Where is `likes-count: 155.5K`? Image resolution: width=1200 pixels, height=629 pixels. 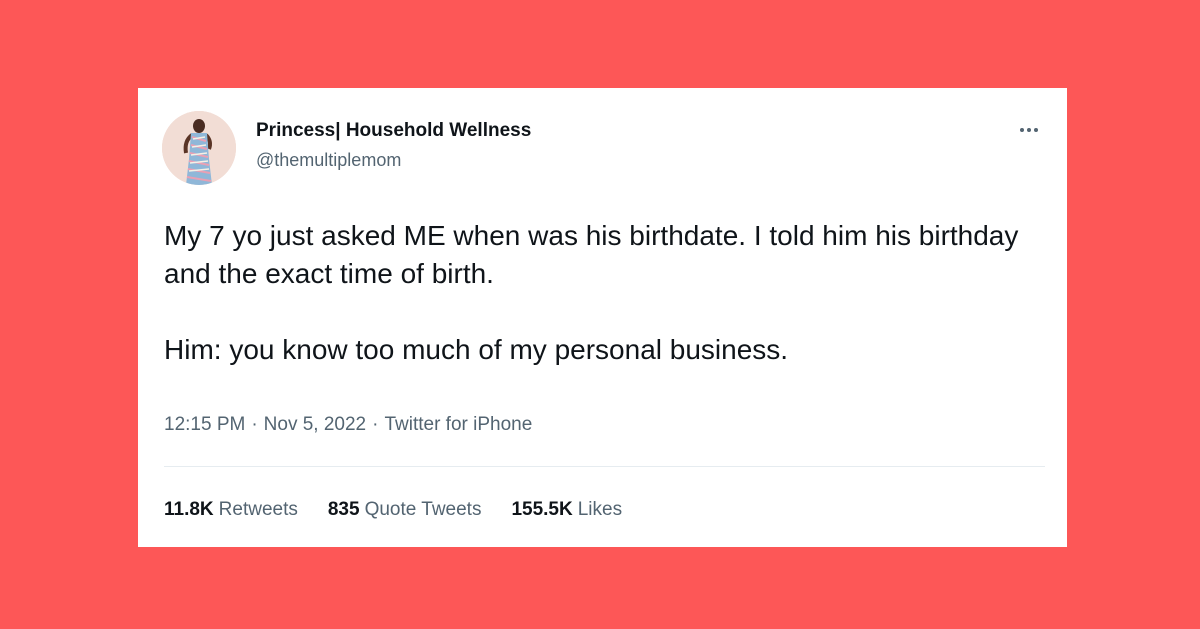 likes-count: 155.5K is located at coordinates (542, 509).